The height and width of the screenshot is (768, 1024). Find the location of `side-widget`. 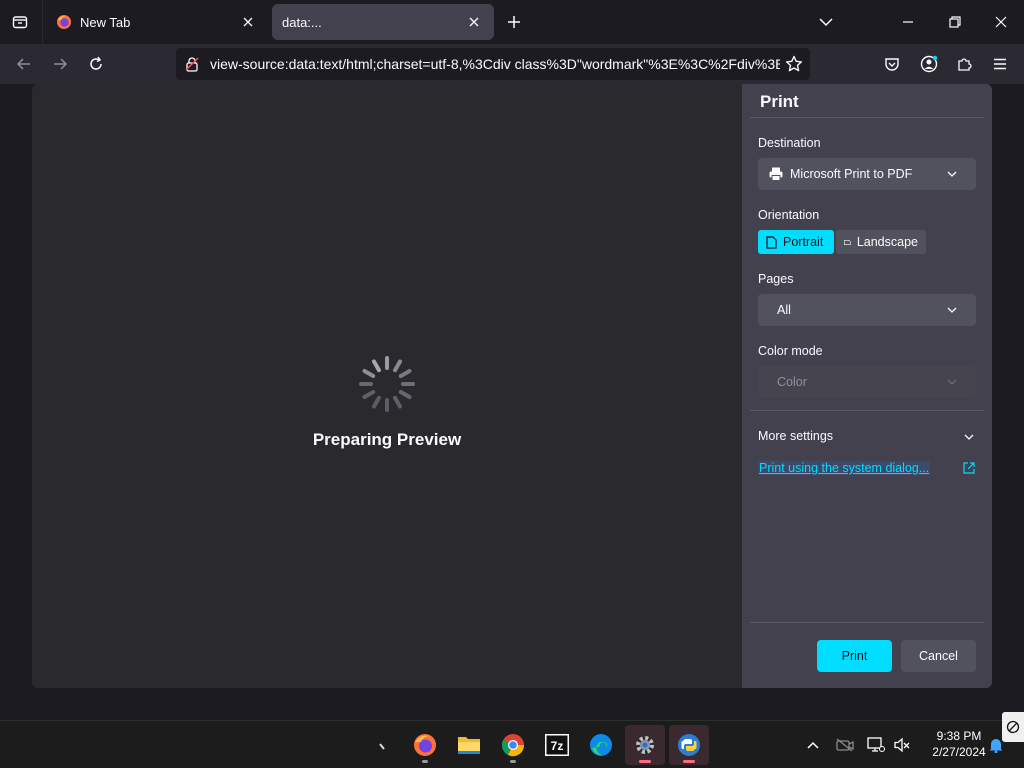

side-widget is located at coordinates (1013, 727).